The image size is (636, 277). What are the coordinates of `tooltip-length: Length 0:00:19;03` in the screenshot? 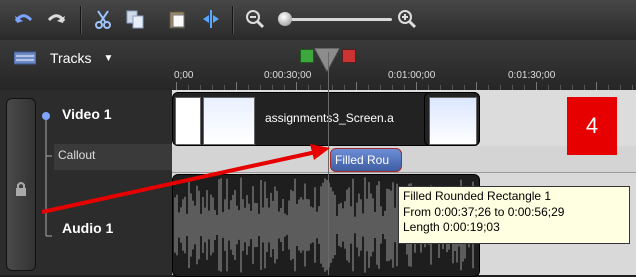 It's located at (451, 227).